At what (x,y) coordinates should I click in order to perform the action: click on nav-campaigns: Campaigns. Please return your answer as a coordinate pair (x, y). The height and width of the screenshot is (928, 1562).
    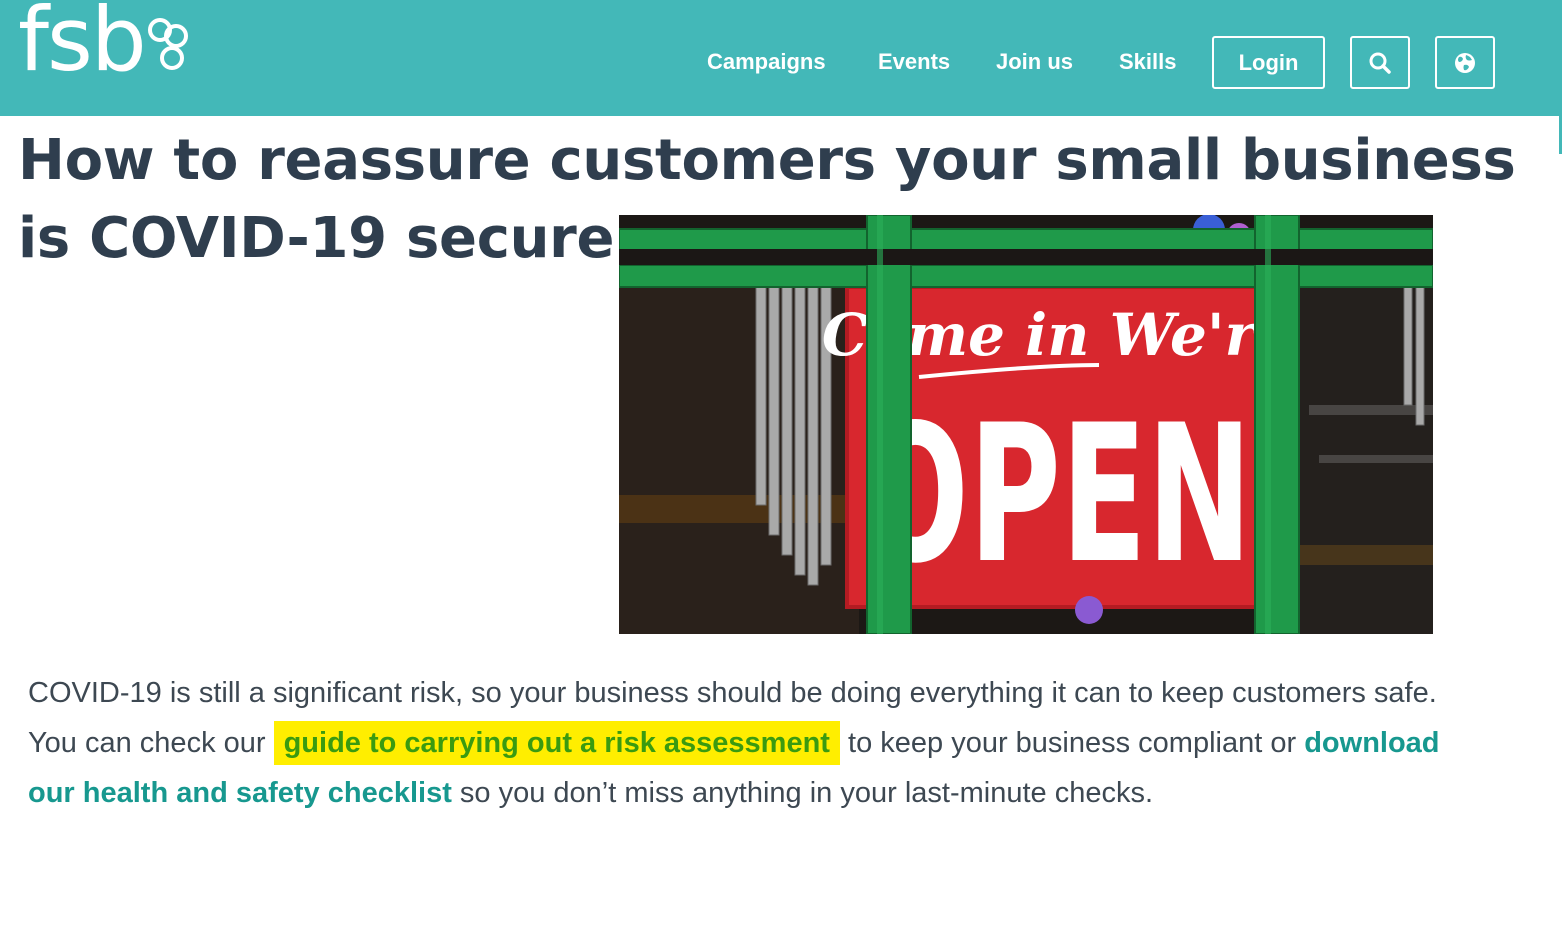
    Looking at the image, I should click on (766, 62).